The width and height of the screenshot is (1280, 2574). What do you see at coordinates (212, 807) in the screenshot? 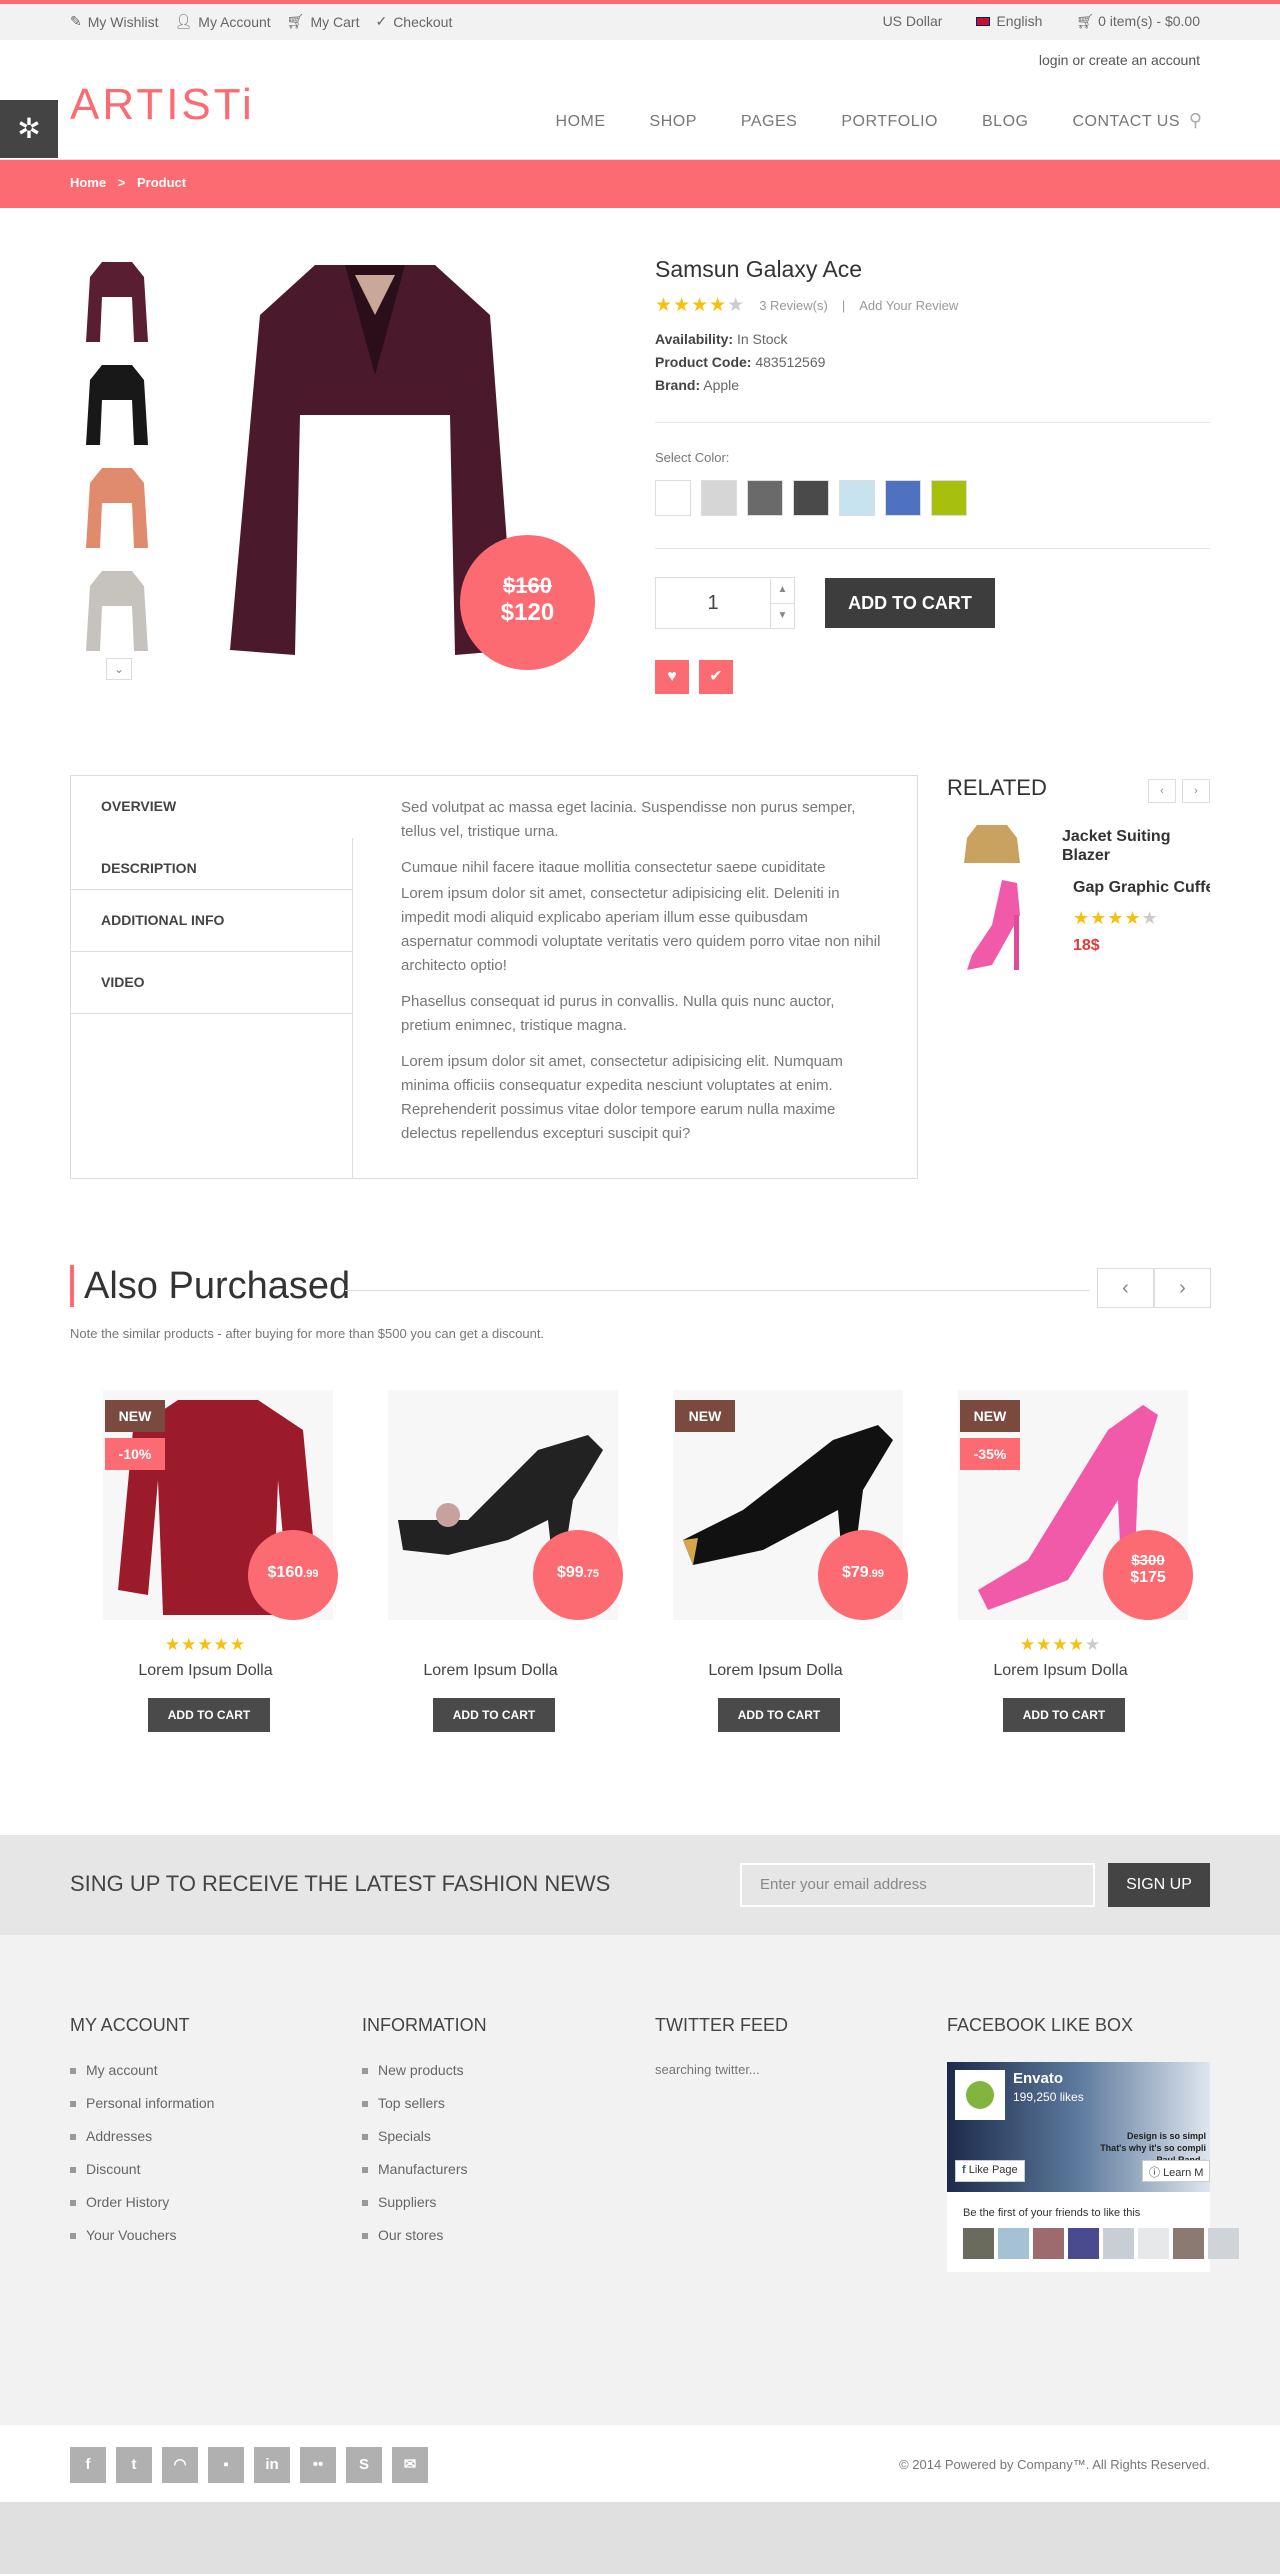
I see `tab-overview: OVERVIEW` at bounding box center [212, 807].